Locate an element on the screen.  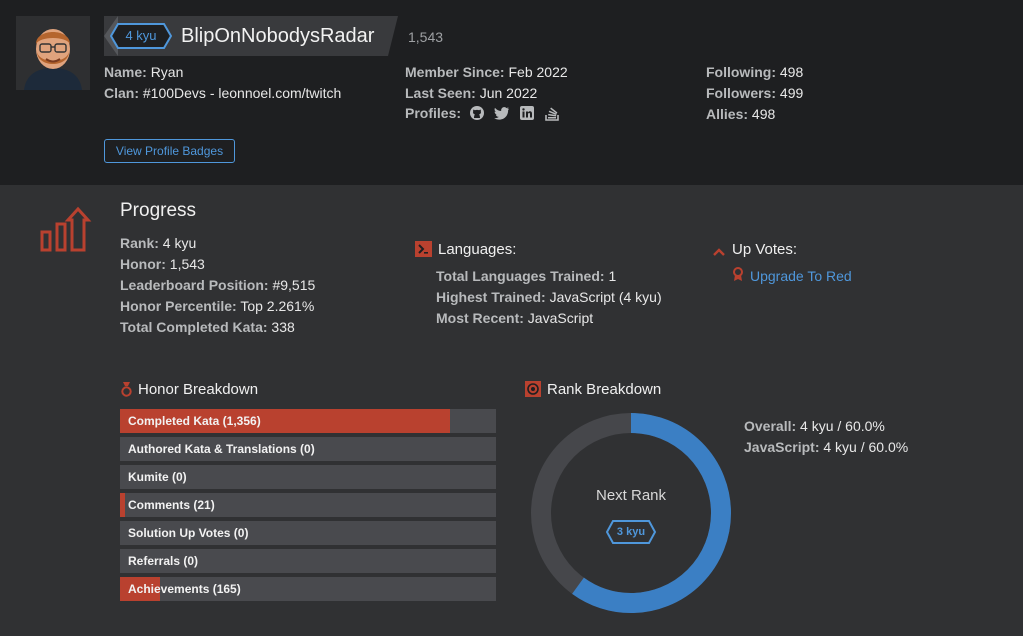
following-value: 498 is located at coordinates (791, 72).